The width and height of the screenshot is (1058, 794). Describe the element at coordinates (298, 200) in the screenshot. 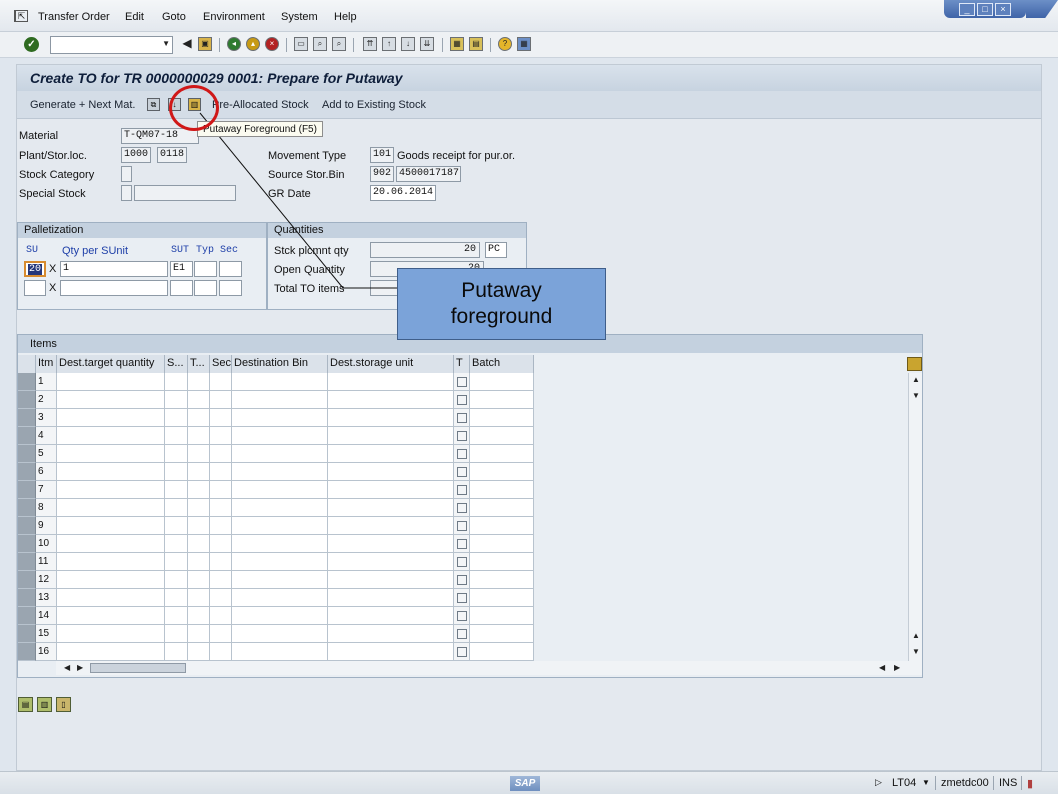

I see `callout-connector-line` at that location.